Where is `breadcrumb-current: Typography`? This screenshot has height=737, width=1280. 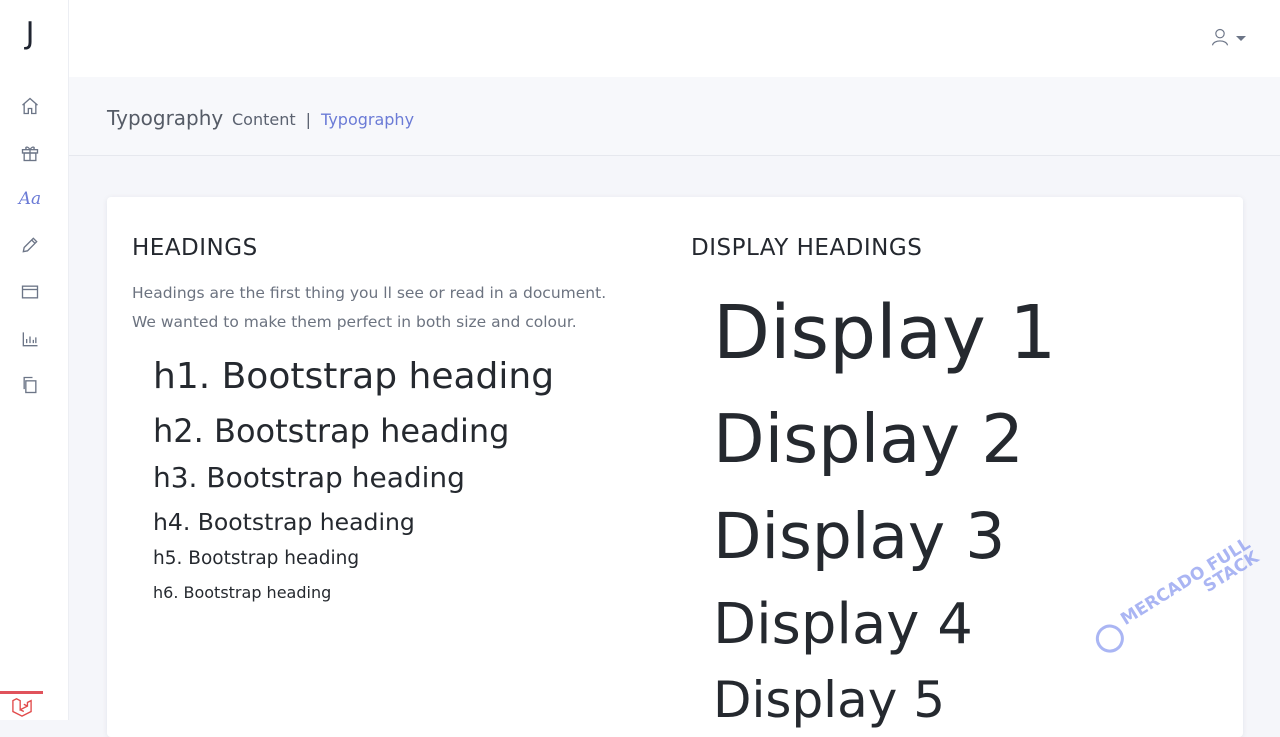 breadcrumb-current: Typography is located at coordinates (367, 119).